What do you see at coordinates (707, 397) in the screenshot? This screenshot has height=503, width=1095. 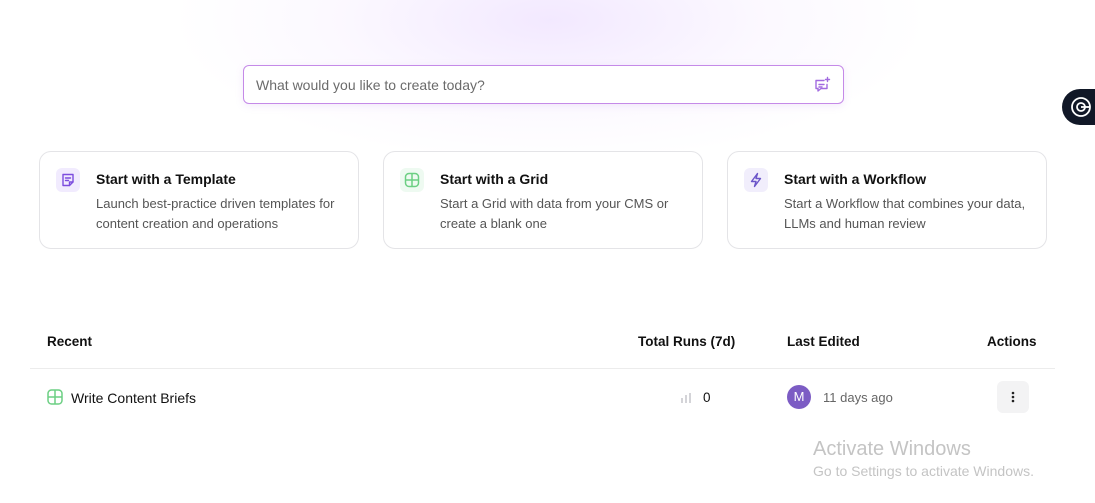 I see `total-runs-value: 0` at bounding box center [707, 397].